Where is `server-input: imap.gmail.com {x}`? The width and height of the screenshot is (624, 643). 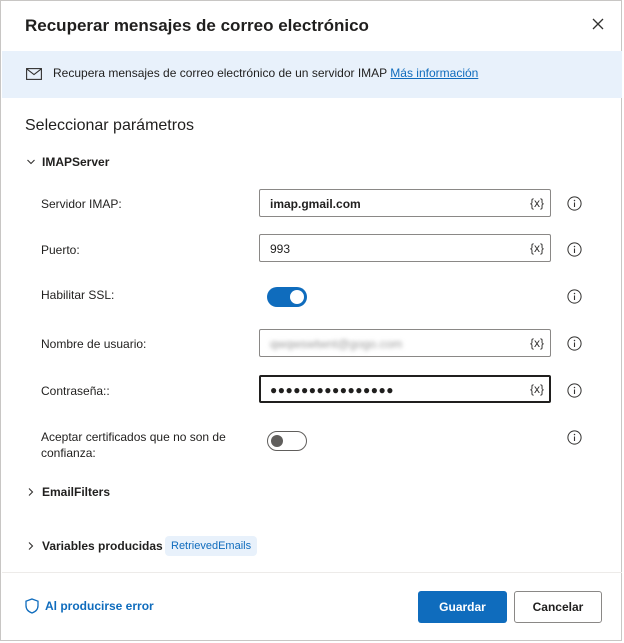 server-input: imap.gmail.com {x} is located at coordinates (405, 203).